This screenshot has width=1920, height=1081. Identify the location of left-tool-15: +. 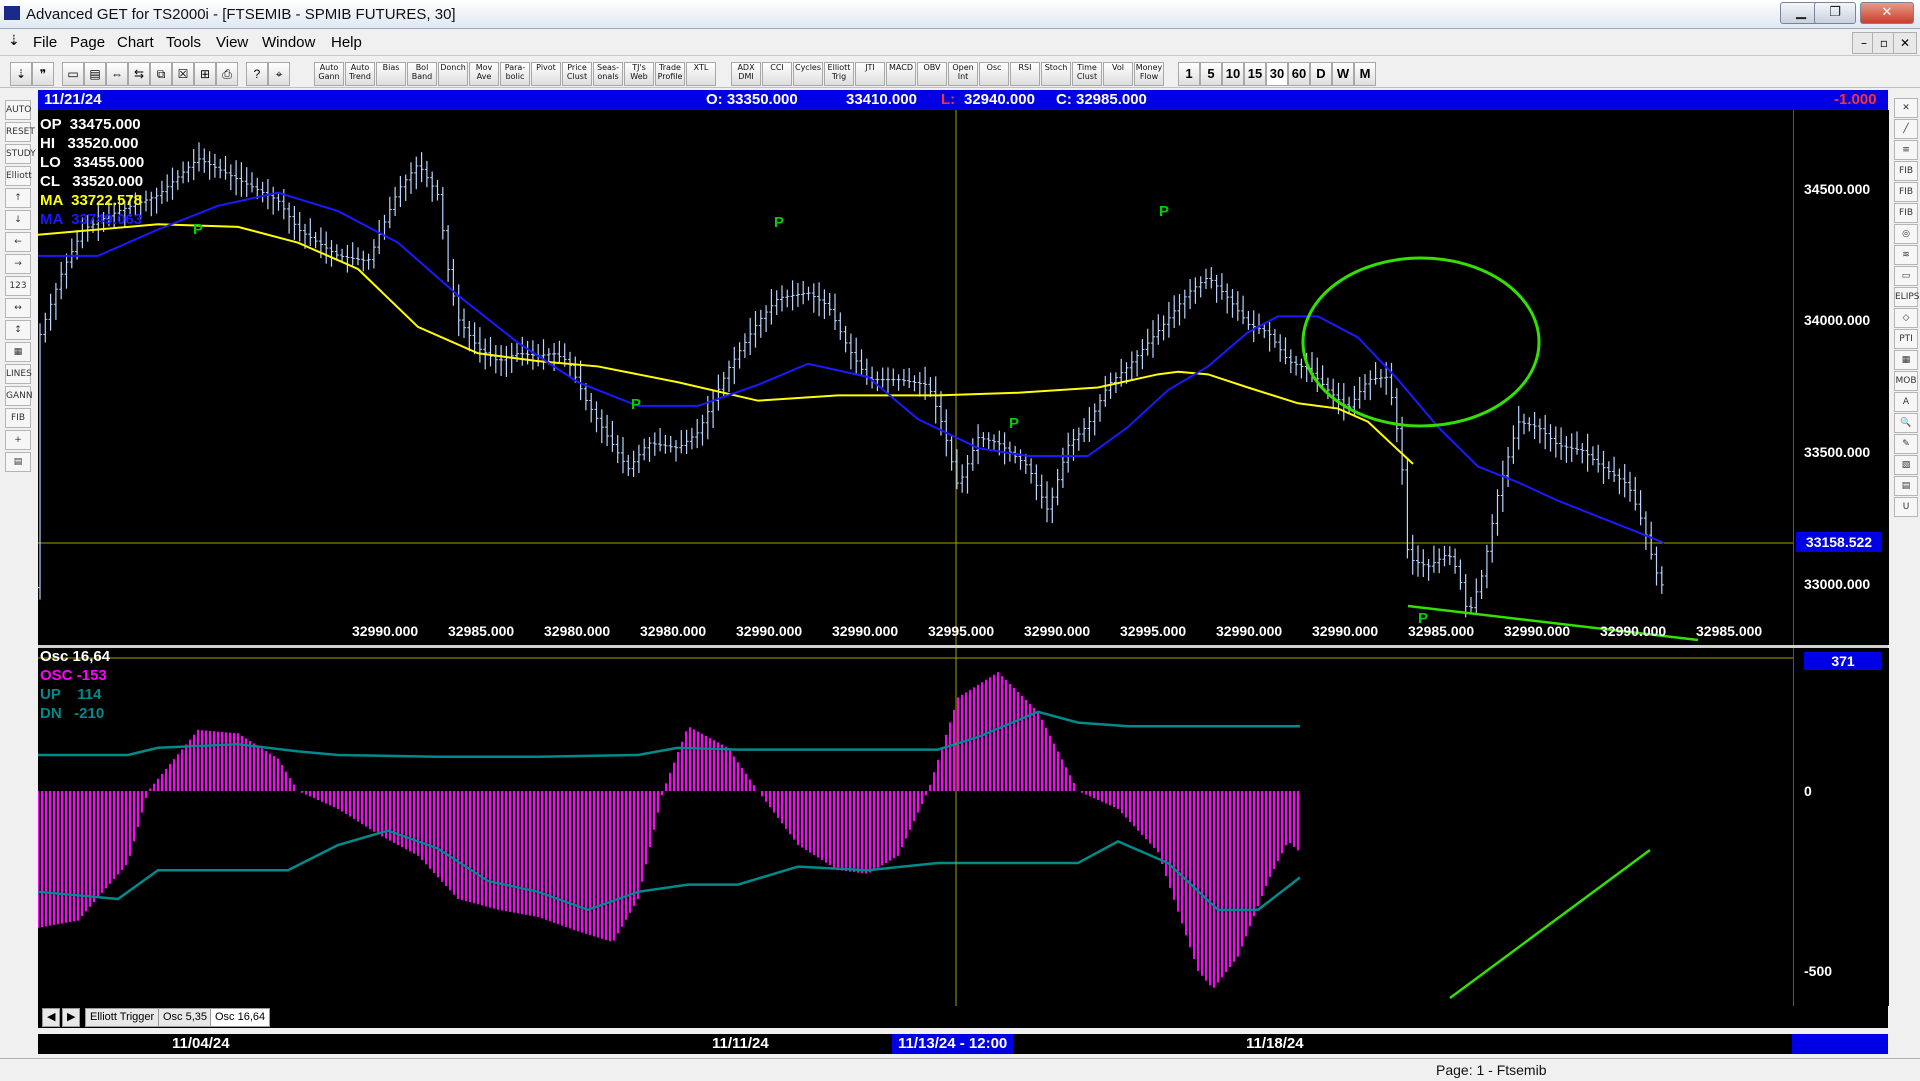
(18, 440).